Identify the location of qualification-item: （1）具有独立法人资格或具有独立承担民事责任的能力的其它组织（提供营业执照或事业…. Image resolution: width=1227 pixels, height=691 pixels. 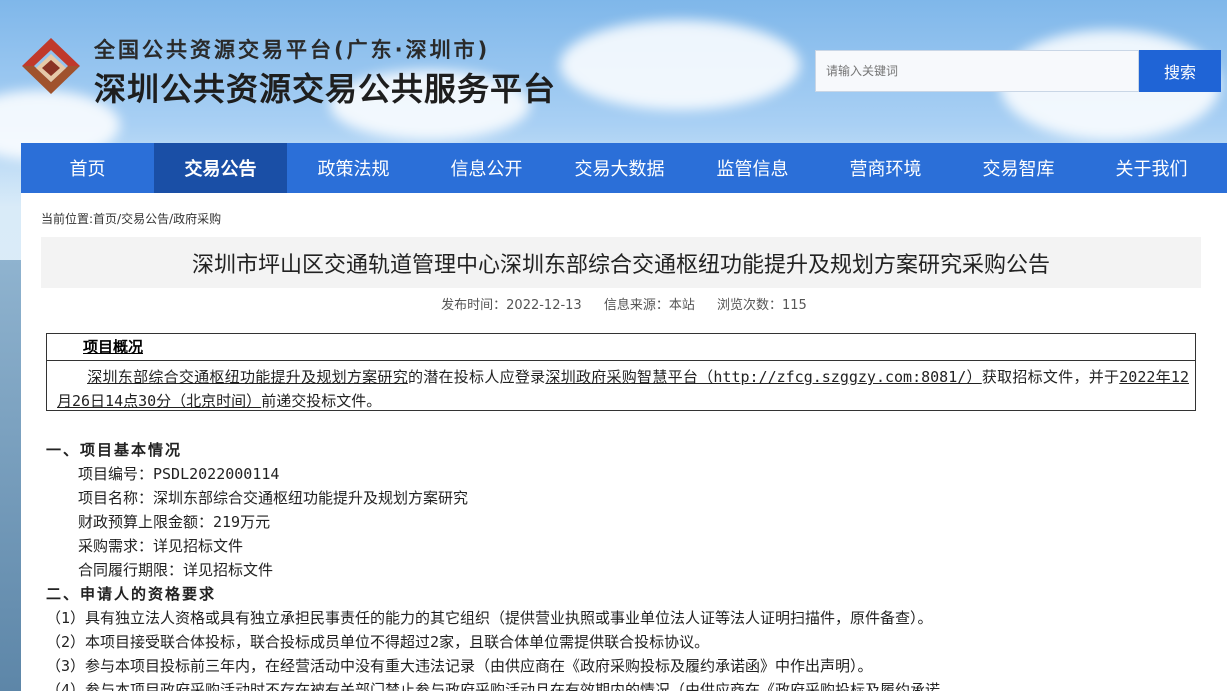
(489, 618).